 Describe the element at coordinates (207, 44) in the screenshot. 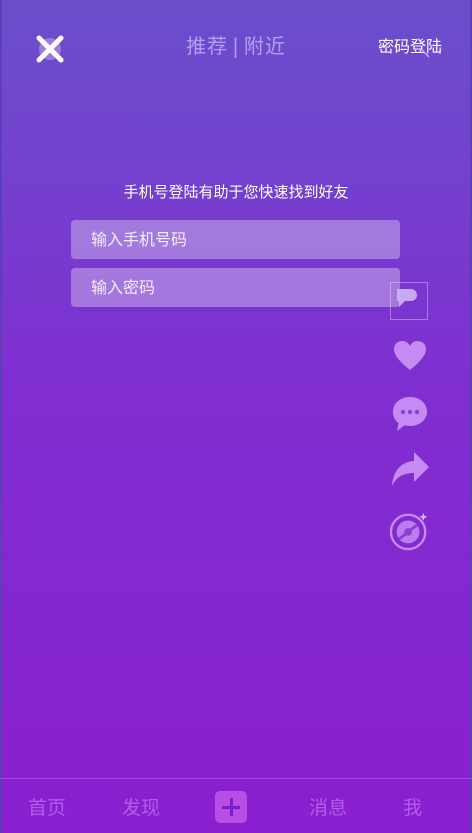

I see `tab-recommend: 推荐` at that location.